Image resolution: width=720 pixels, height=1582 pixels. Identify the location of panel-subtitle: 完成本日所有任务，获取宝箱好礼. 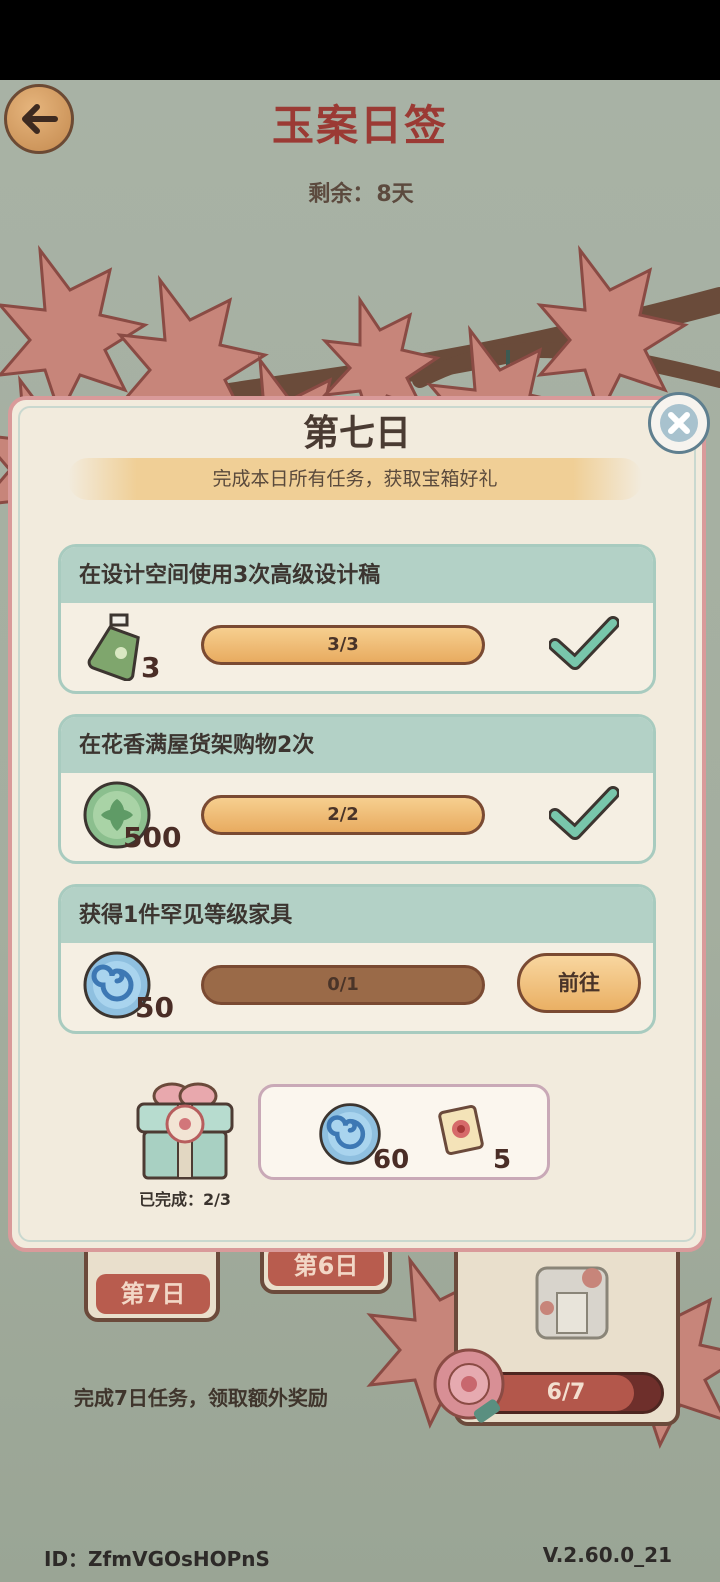
(355, 479).